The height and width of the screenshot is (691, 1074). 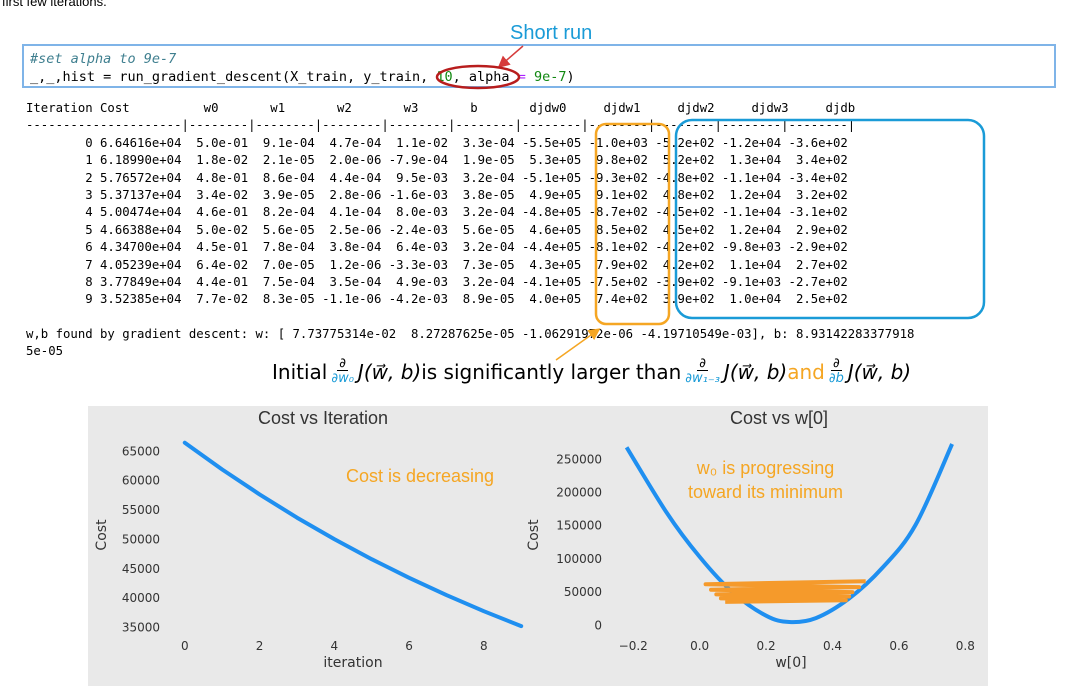 I want to click on djdw0-arrow, so click(x=578, y=344).